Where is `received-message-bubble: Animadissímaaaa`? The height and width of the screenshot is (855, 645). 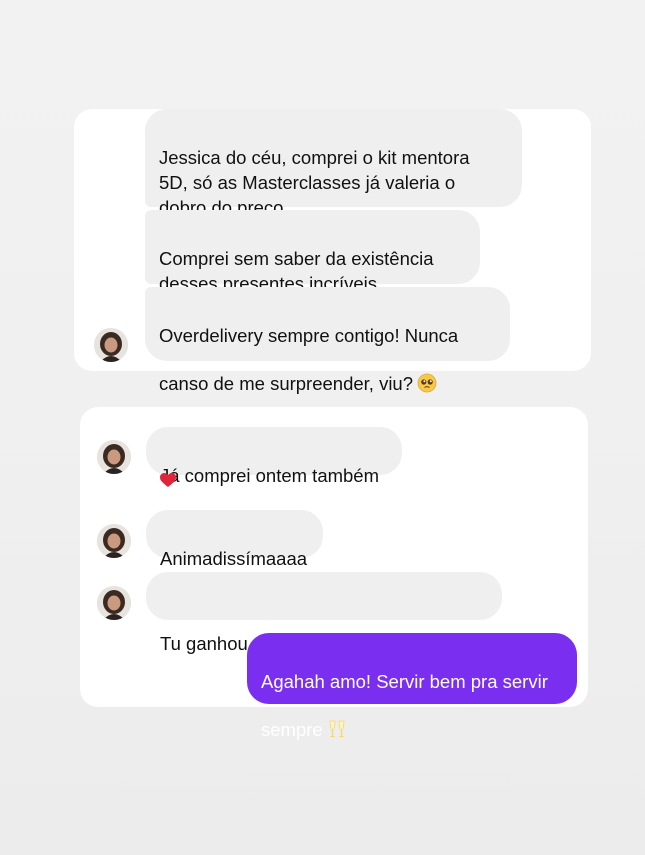 received-message-bubble: Animadissímaaaa is located at coordinates (234, 539).